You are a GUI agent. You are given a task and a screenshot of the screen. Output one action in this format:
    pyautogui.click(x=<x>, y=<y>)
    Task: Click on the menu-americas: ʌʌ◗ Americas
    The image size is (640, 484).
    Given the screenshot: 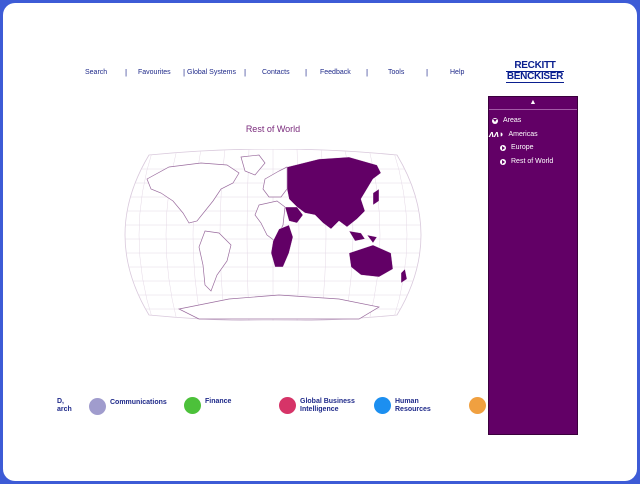 What is the action you would take?
    pyautogui.click(x=513, y=134)
    